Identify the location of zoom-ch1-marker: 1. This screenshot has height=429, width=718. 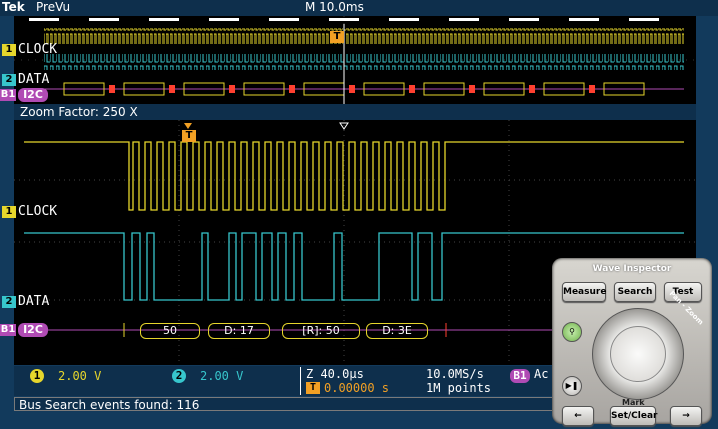
(9, 212).